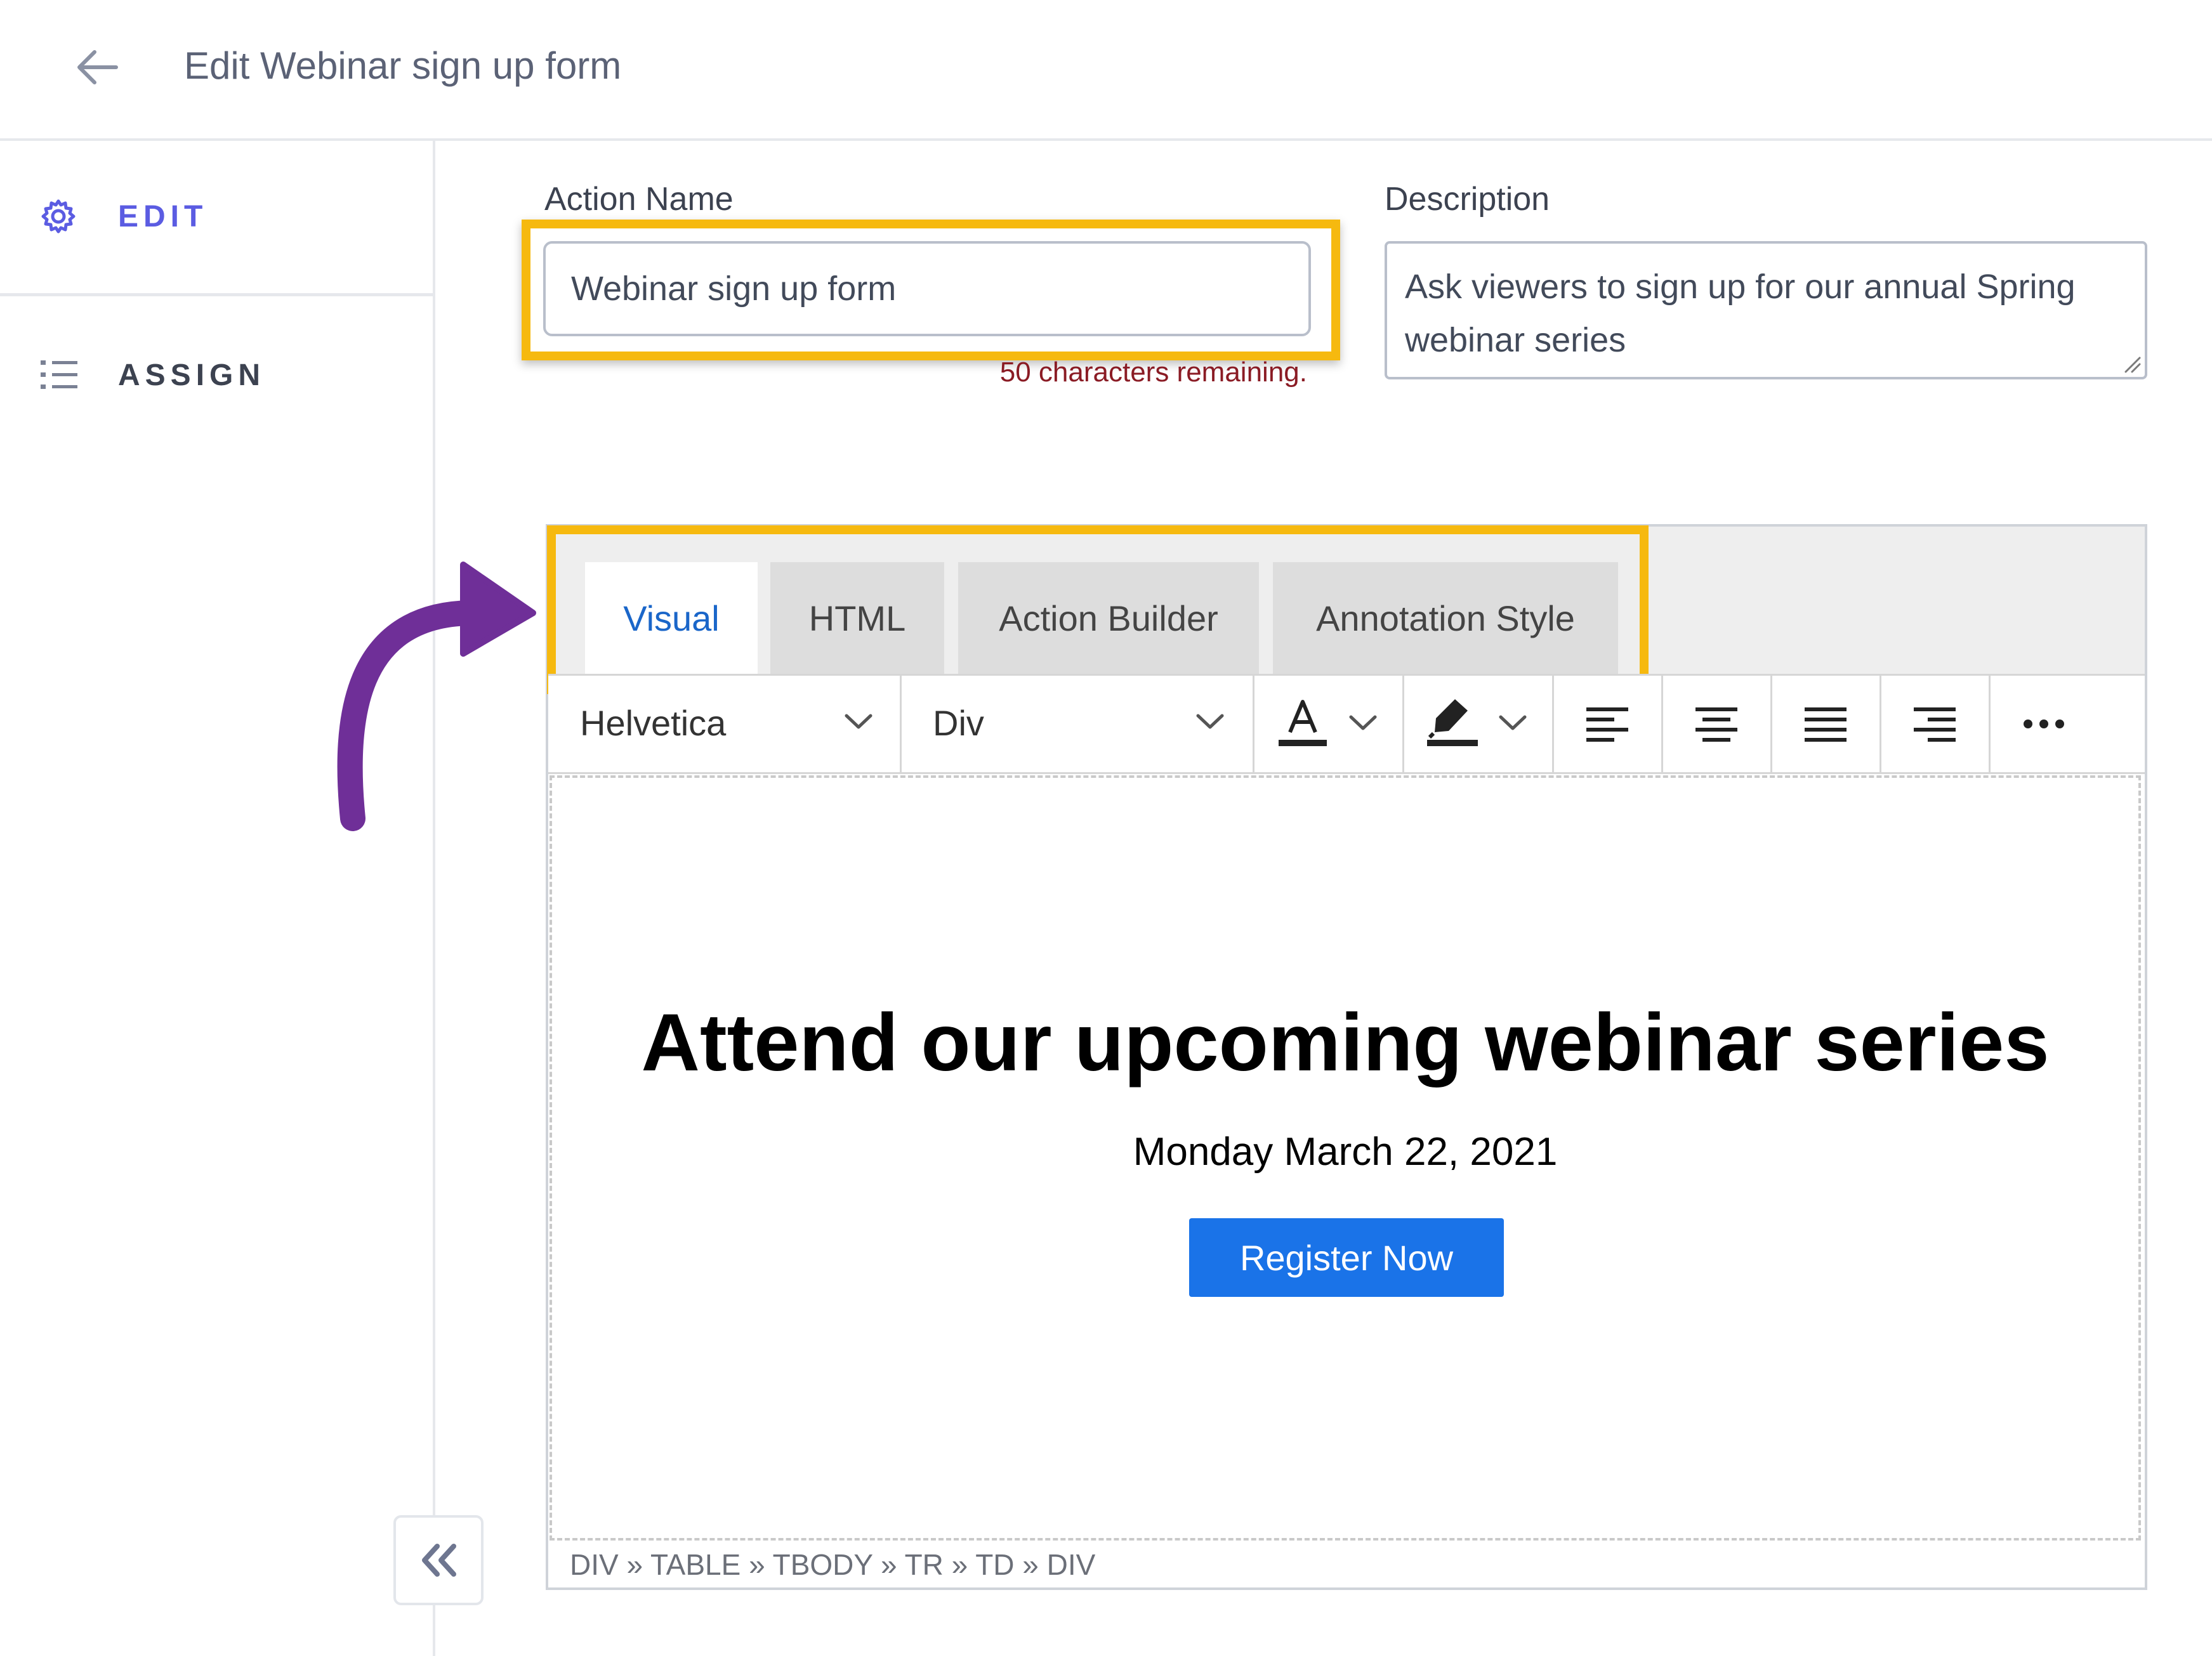 This screenshot has width=2212, height=1656. I want to click on align-justify-button, so click(1825, 724).